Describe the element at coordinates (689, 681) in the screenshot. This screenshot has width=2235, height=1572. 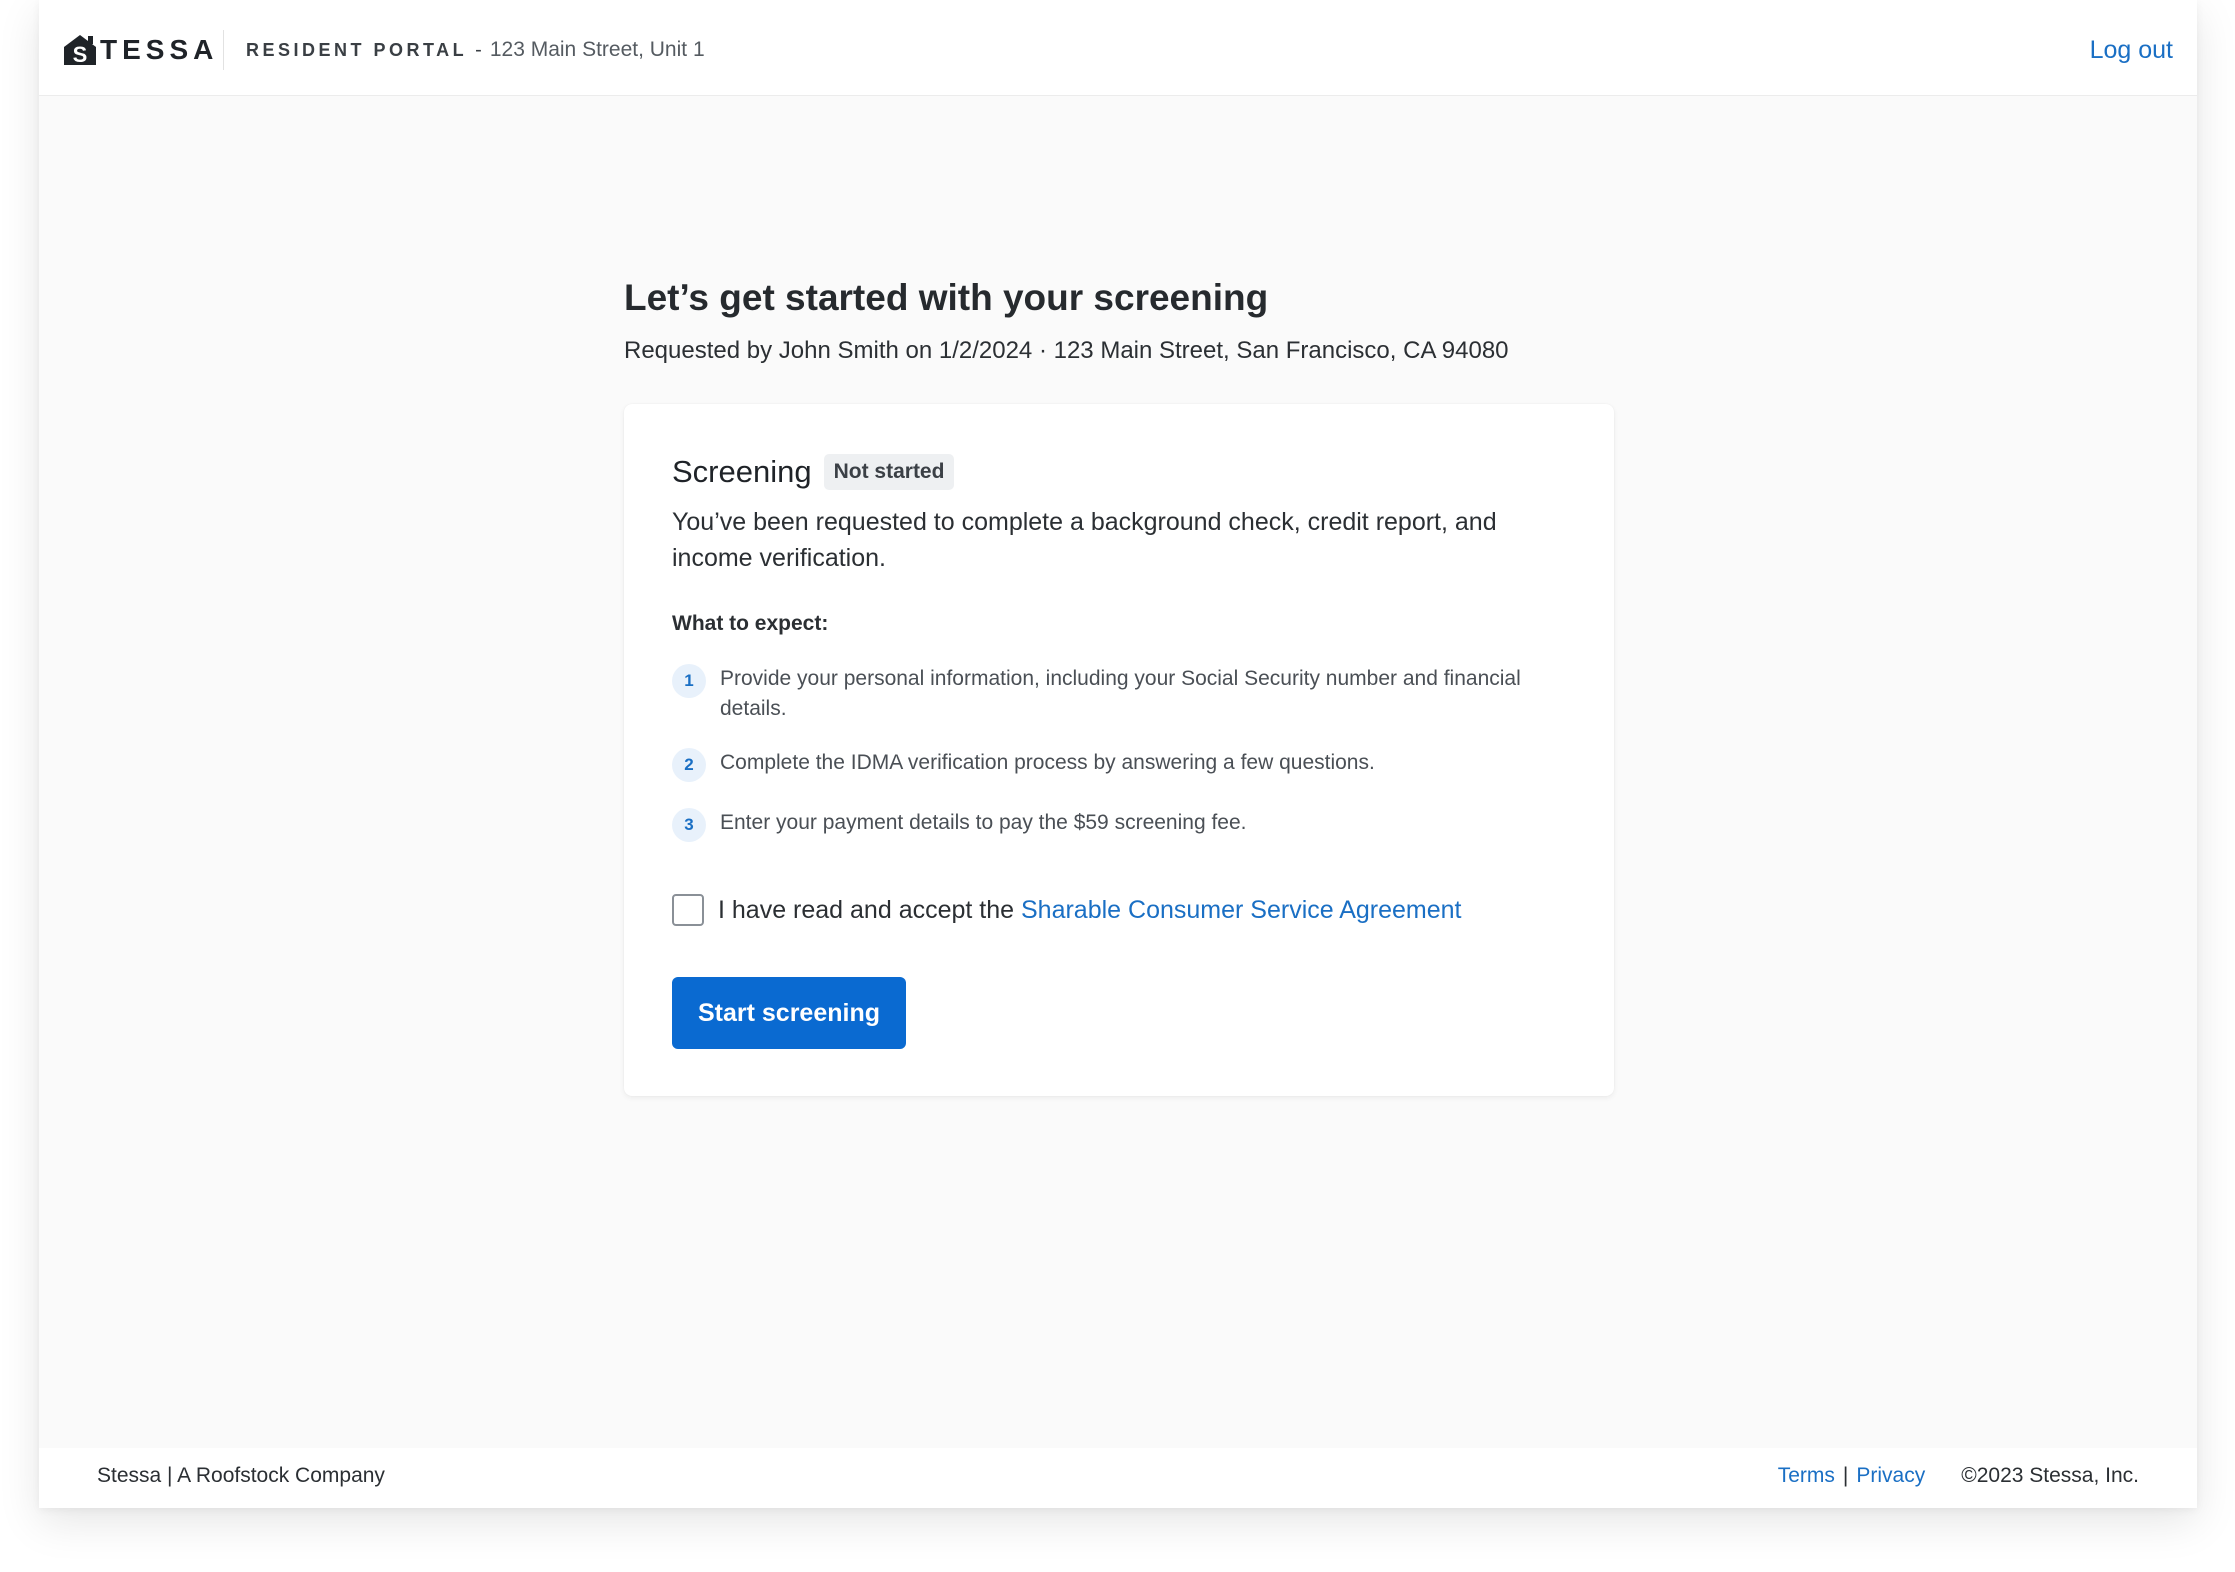
I see `step-number: 1` at that location.